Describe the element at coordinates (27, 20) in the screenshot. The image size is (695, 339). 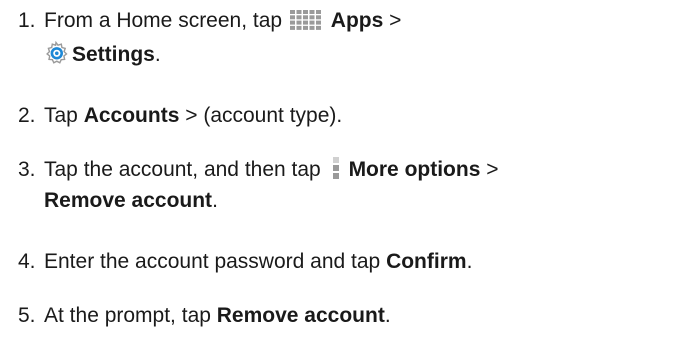
I see `step-number: 1.` at that location.